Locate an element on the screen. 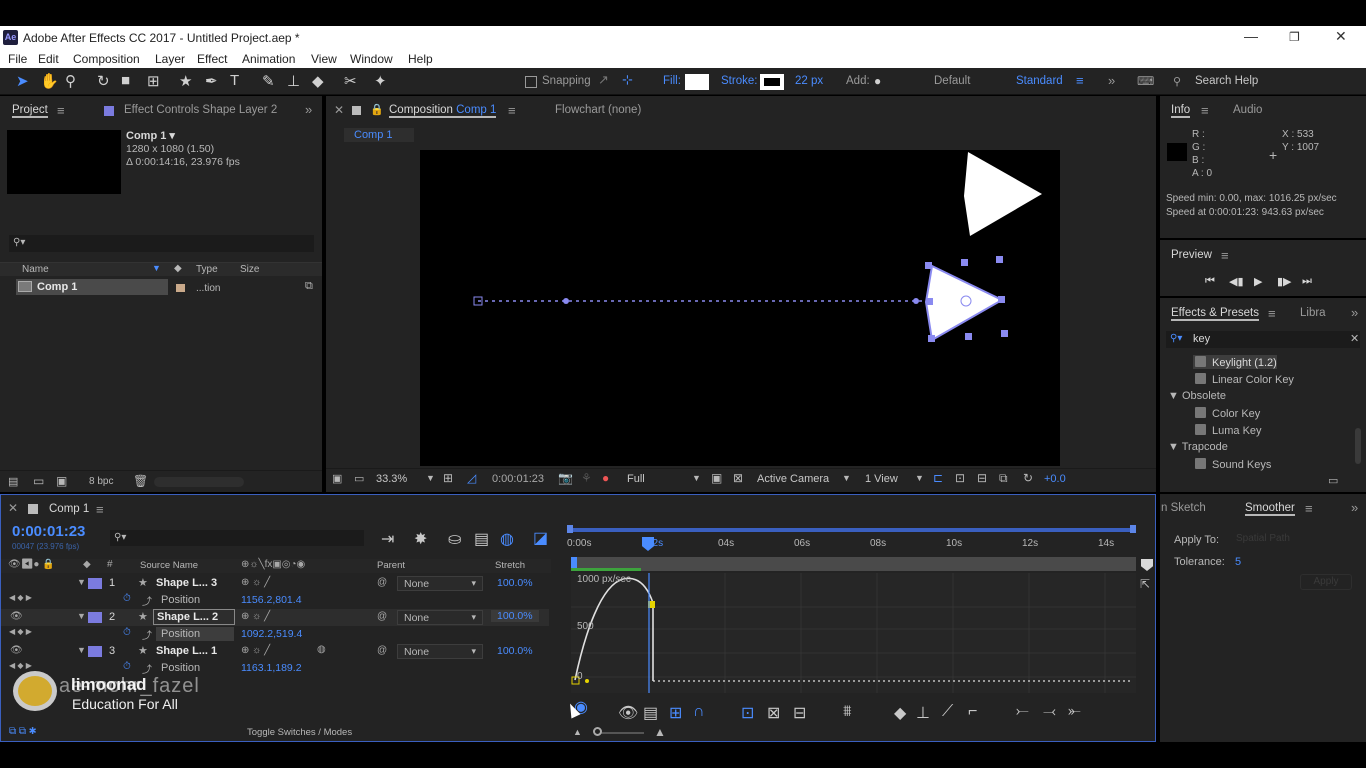 Image resolution: width=1366 pixels, height=768 pixels. add-label: Add: is located at coordinates (858, 81).